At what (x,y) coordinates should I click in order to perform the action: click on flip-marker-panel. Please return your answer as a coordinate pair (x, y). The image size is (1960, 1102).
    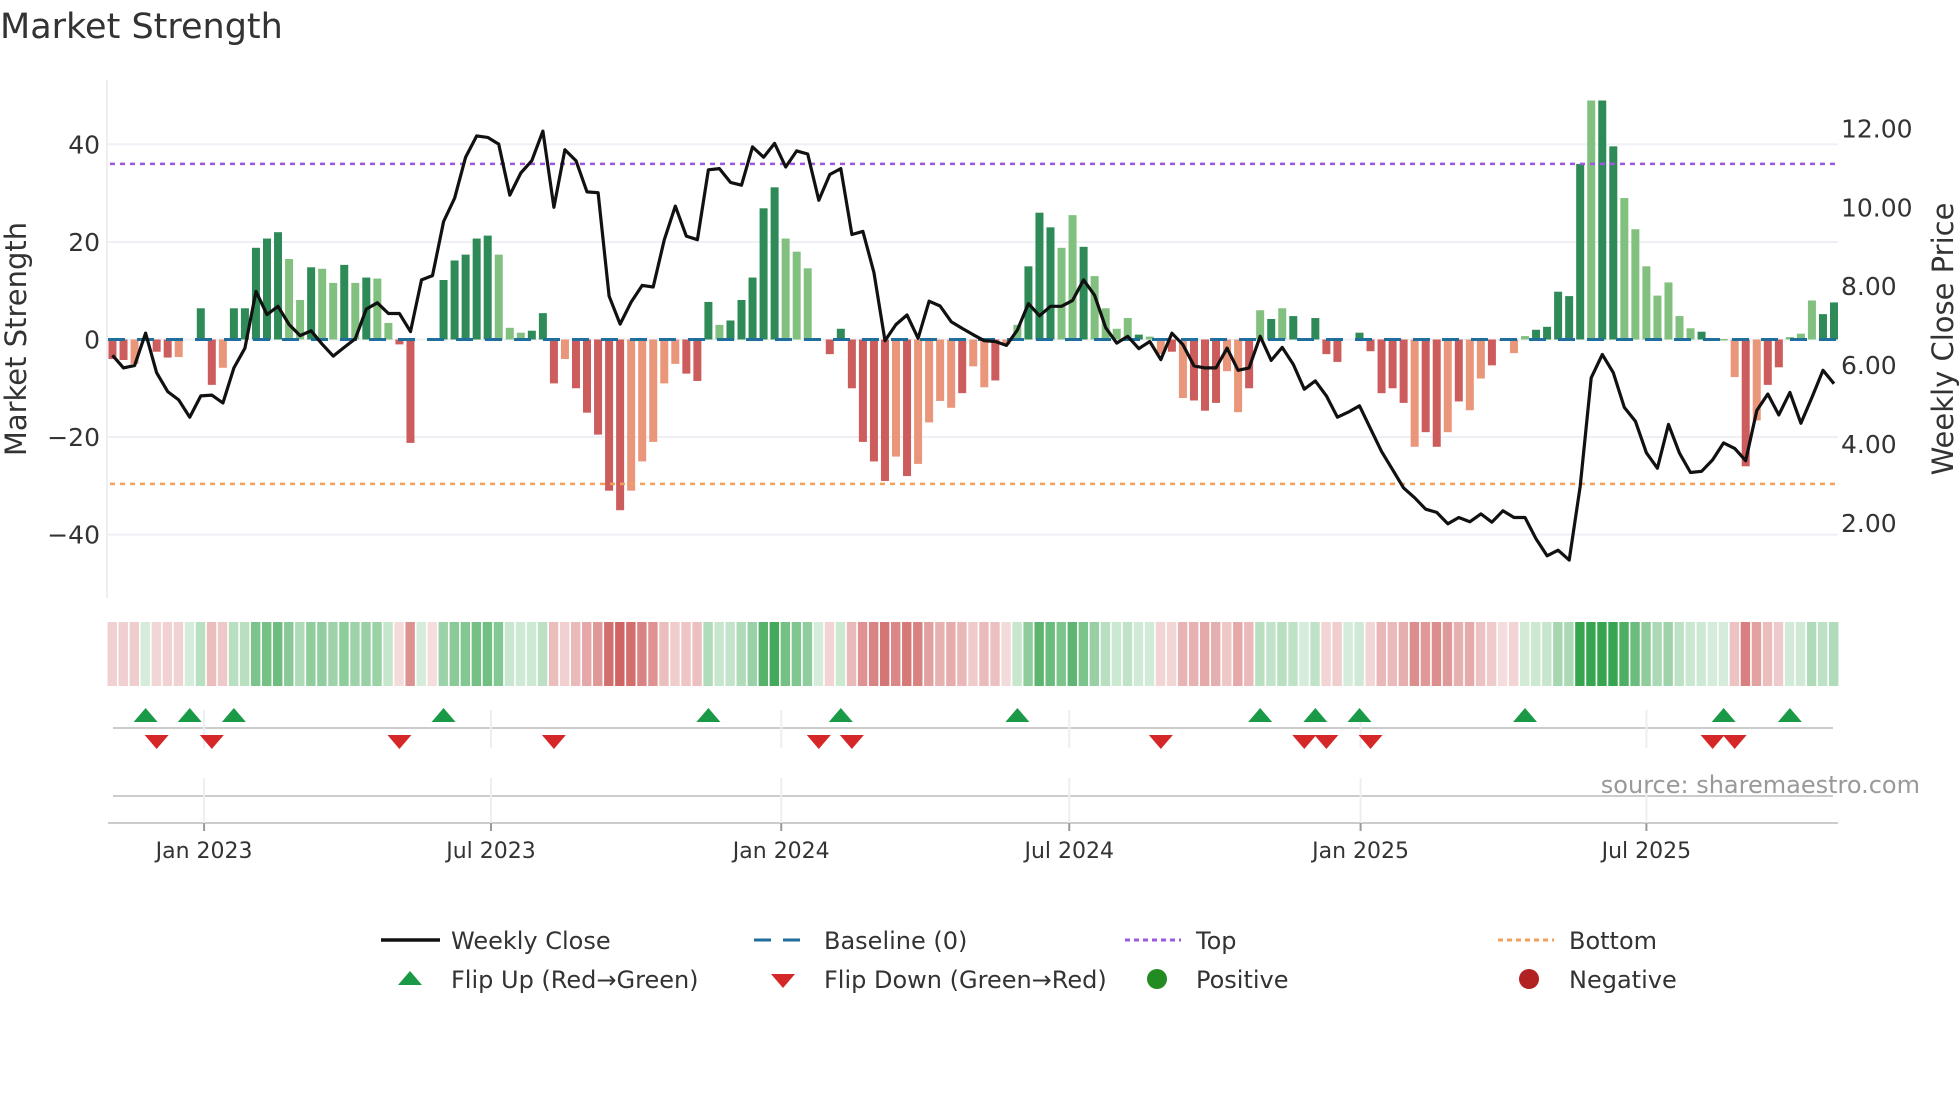
    Looking at the image, I should click on (973, 728).